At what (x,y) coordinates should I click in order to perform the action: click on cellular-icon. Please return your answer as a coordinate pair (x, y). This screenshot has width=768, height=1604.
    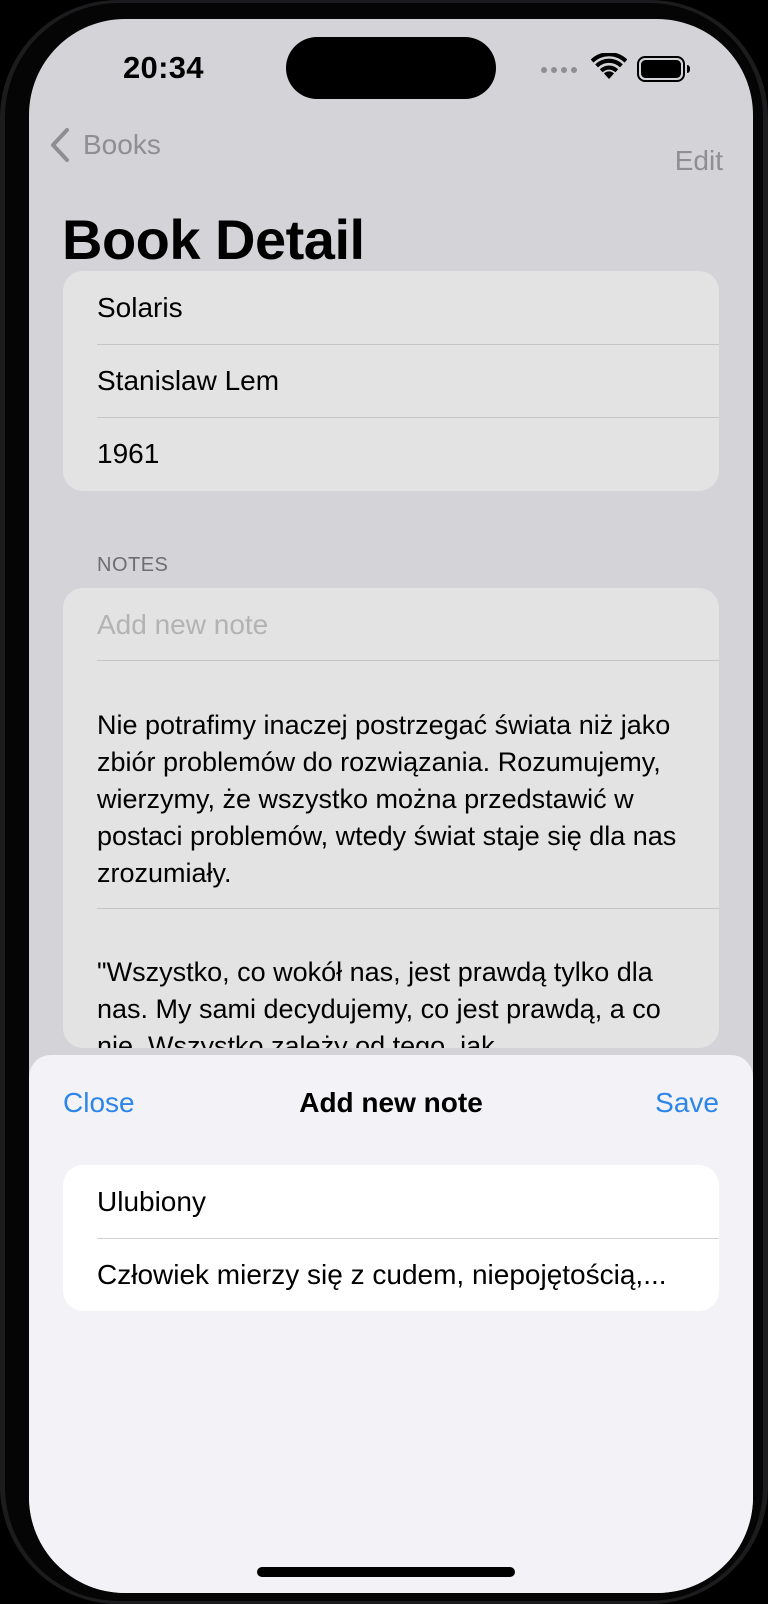
    Looking at the image, I should click on (559, 70).